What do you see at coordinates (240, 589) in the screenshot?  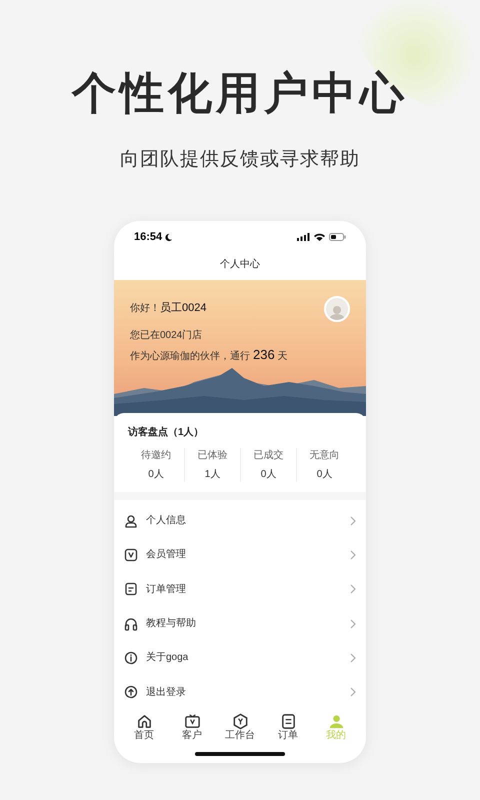 I see `menu-item: 订单管理` at bounding box center [240, 589].